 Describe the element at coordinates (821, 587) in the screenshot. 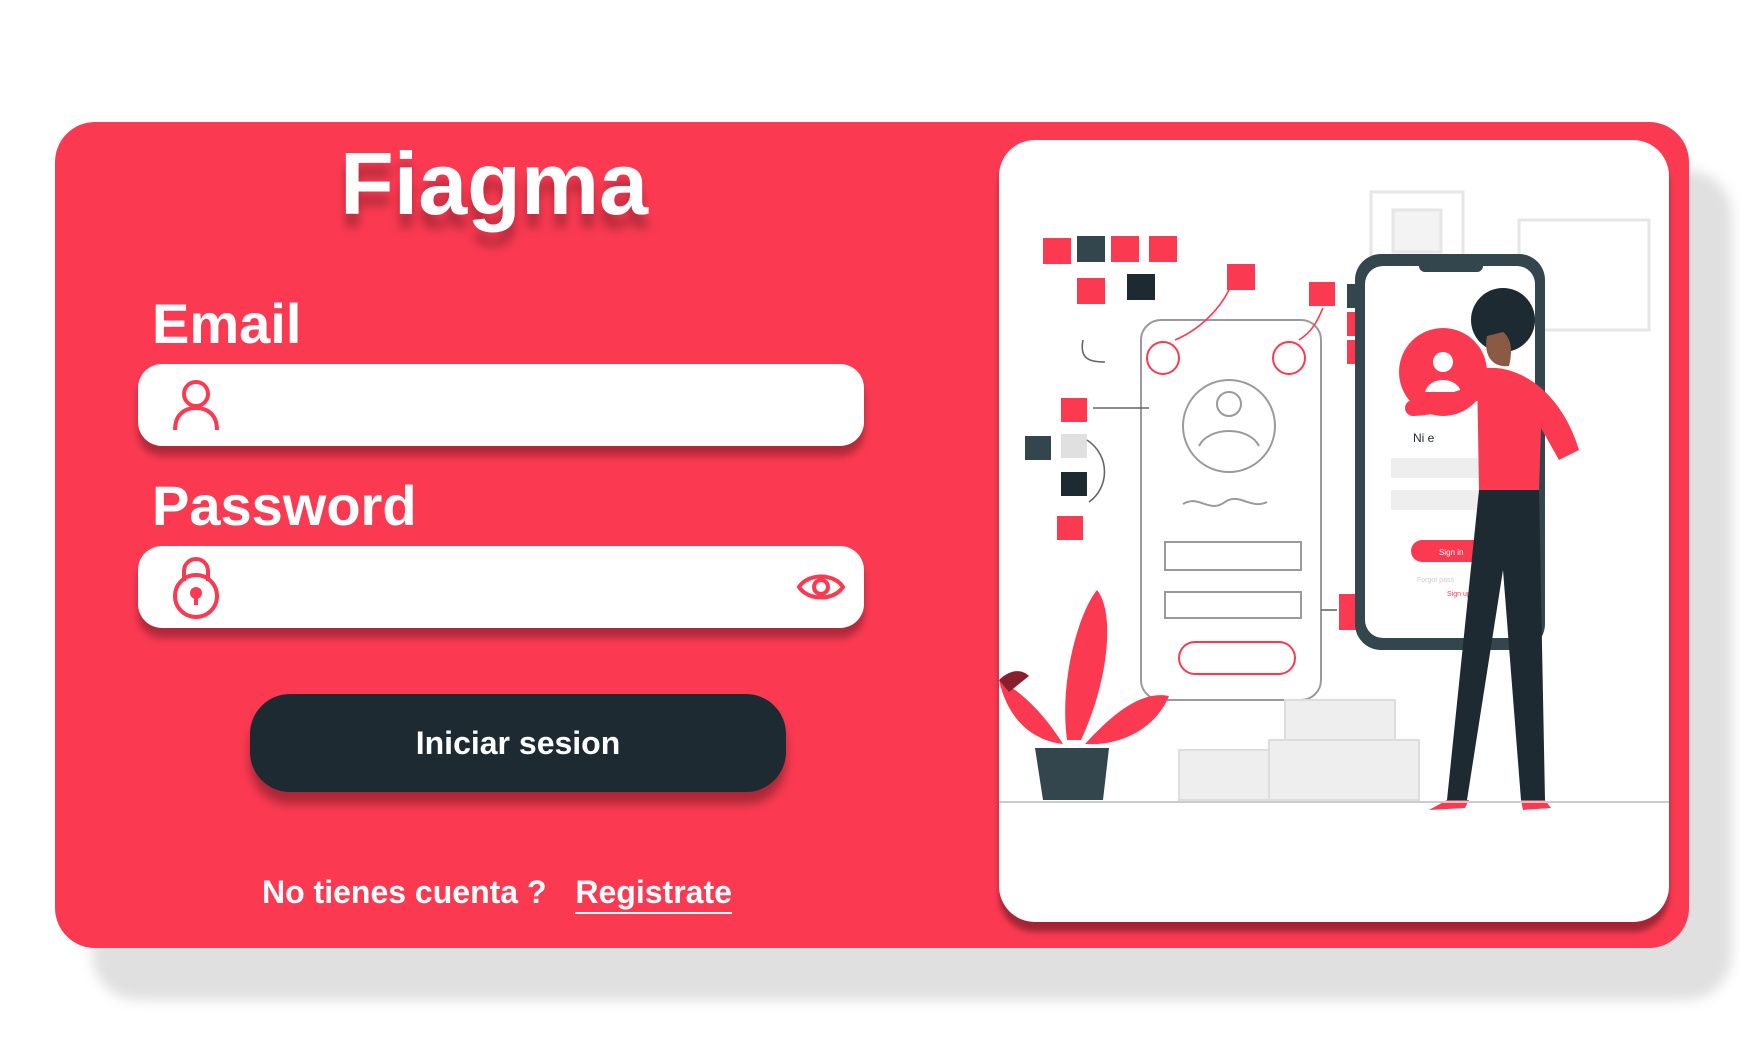

I see `eye-icon` at that location.